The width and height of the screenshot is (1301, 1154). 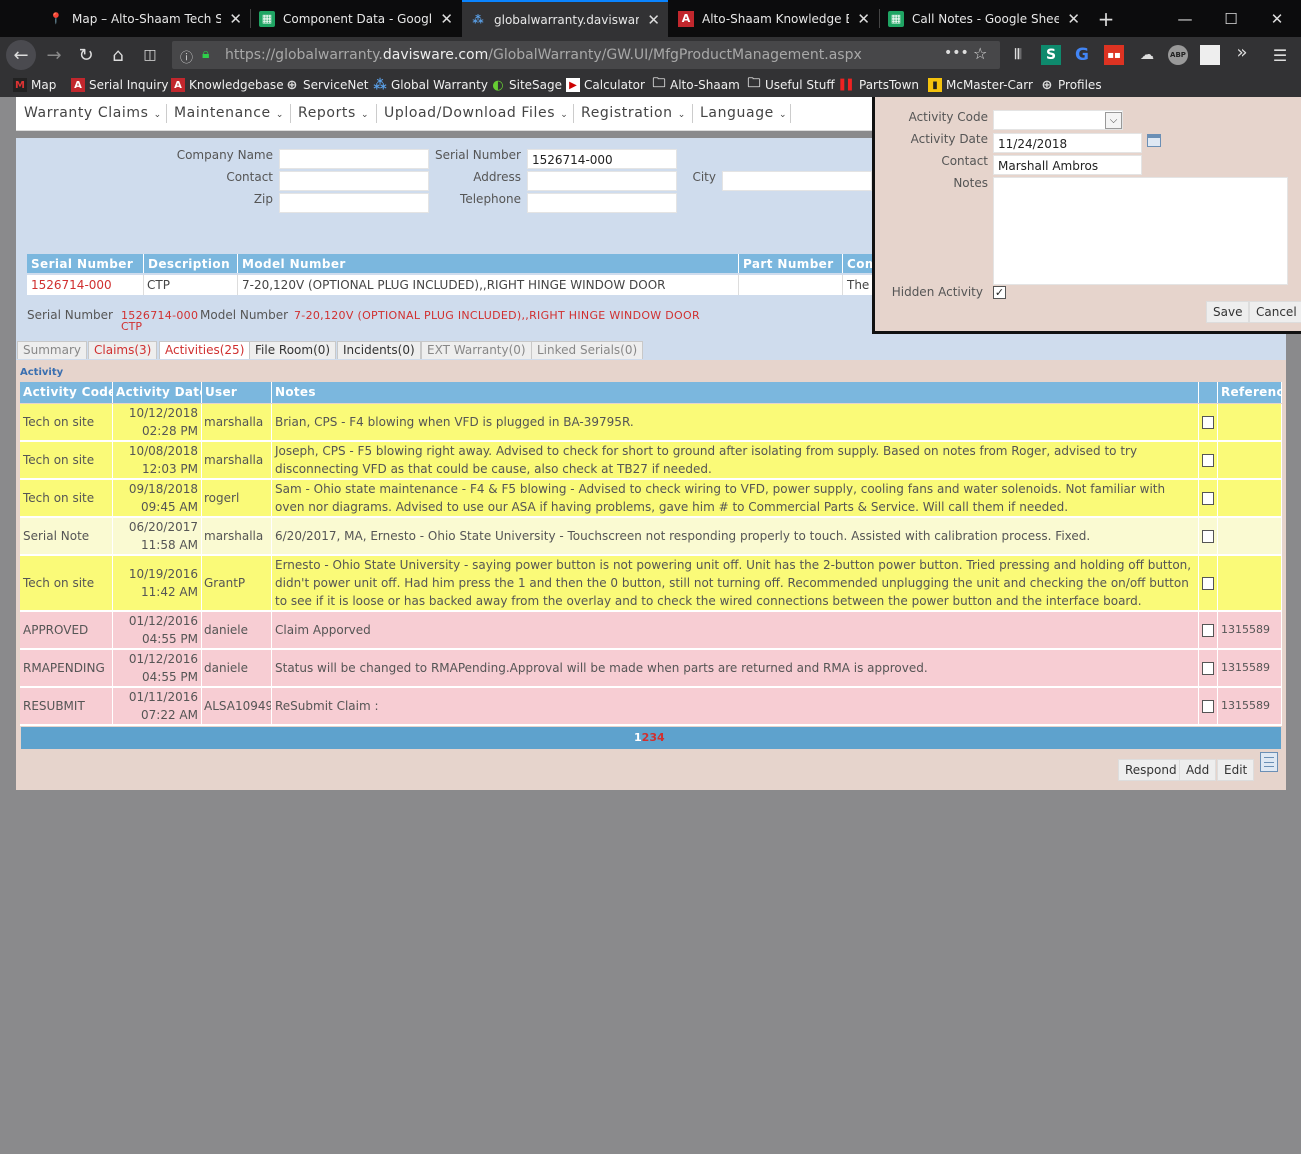 I want to click on serial-link: 1526714-000, so click(x=85, y=285).